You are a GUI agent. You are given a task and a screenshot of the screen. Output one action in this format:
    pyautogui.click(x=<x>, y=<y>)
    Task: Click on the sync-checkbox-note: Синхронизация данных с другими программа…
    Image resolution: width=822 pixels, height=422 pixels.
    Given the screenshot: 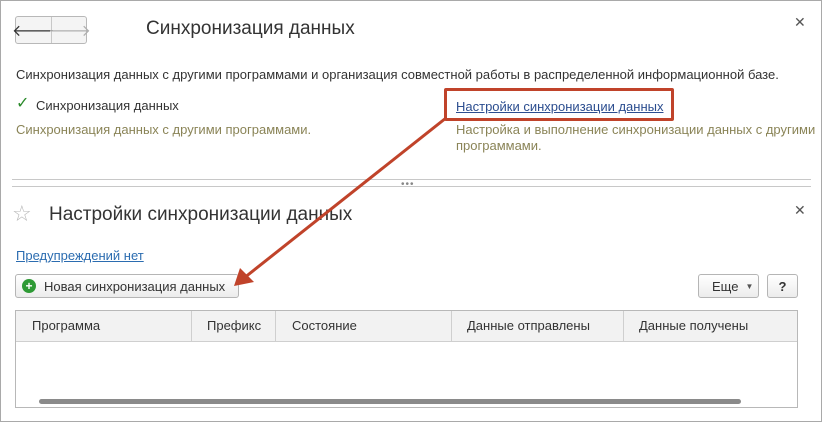 What is the action you would take?
    pyautogui.click(x=164, y=129)
    